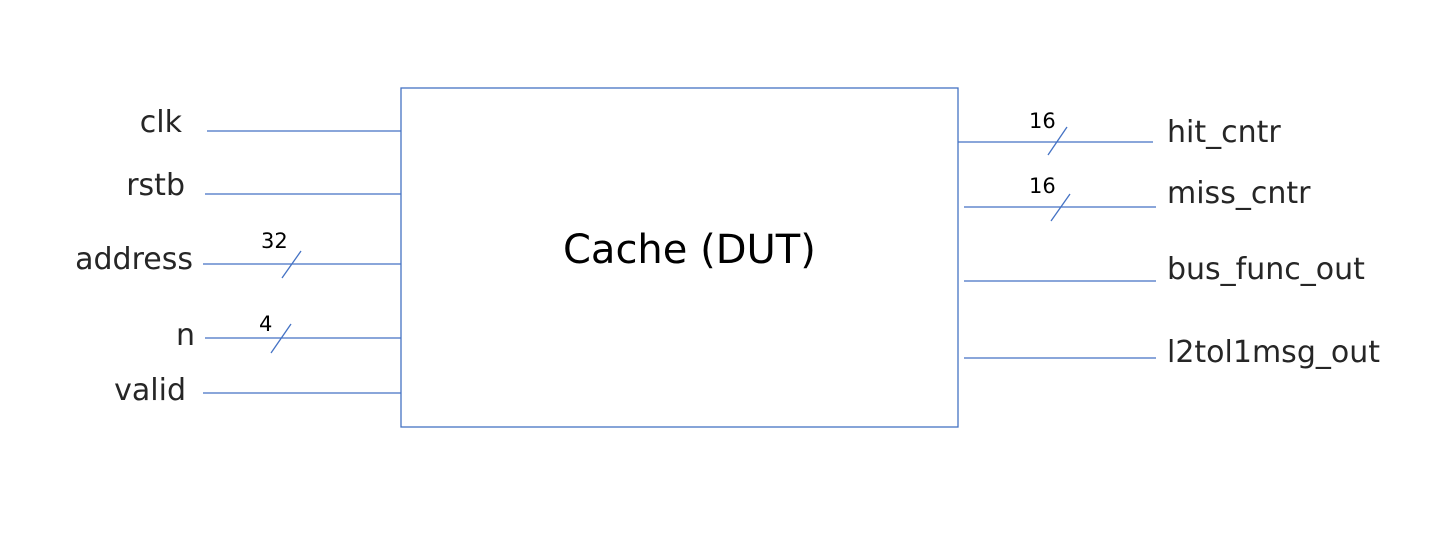 The height and width of the screenshot is (556, 1441). I want to click on input-label-n: n, so click(185, 335).